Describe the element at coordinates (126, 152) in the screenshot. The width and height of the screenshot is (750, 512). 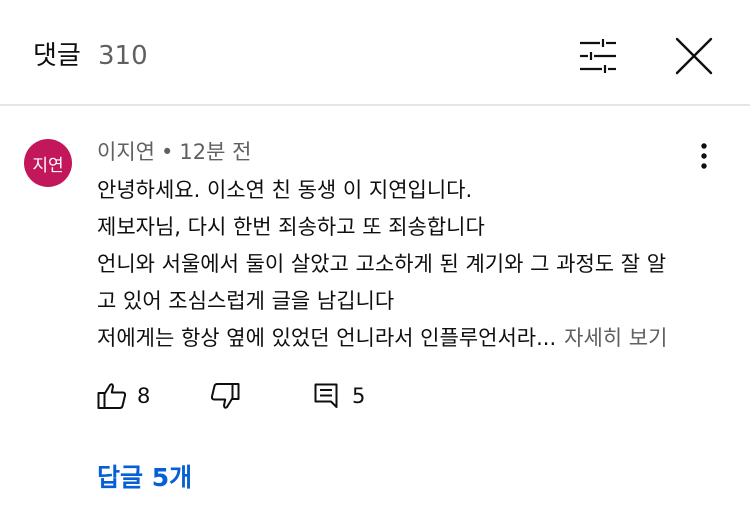
I see `comment-author: 이지연` at that location.